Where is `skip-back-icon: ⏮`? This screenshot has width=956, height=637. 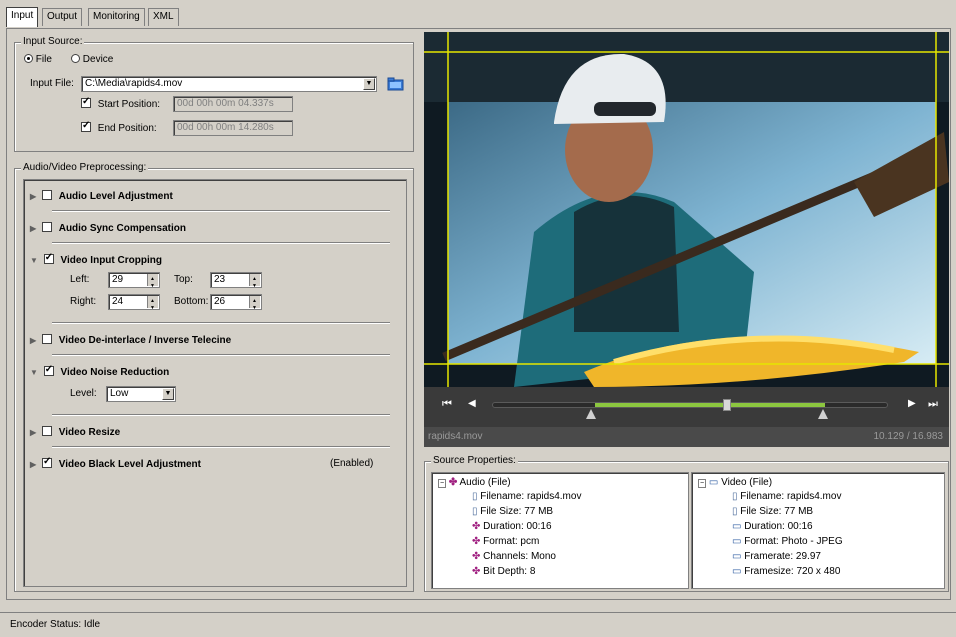
skip-back-icon: ⏮ is located at coordinates (447, 404).